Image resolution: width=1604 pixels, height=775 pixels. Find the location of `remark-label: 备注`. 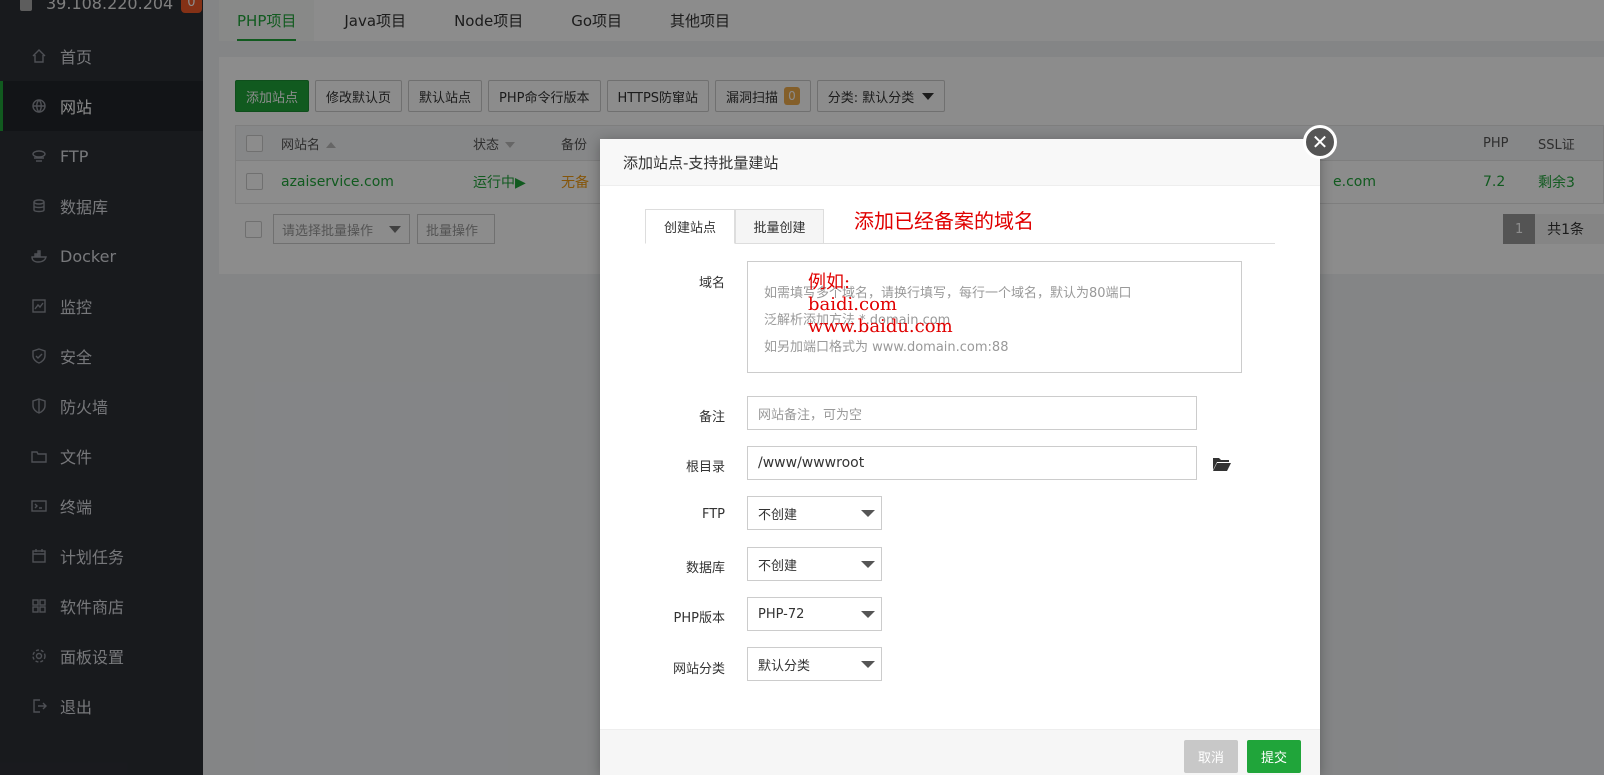

remark-label: 备注 is located at coordinates (711, 417).